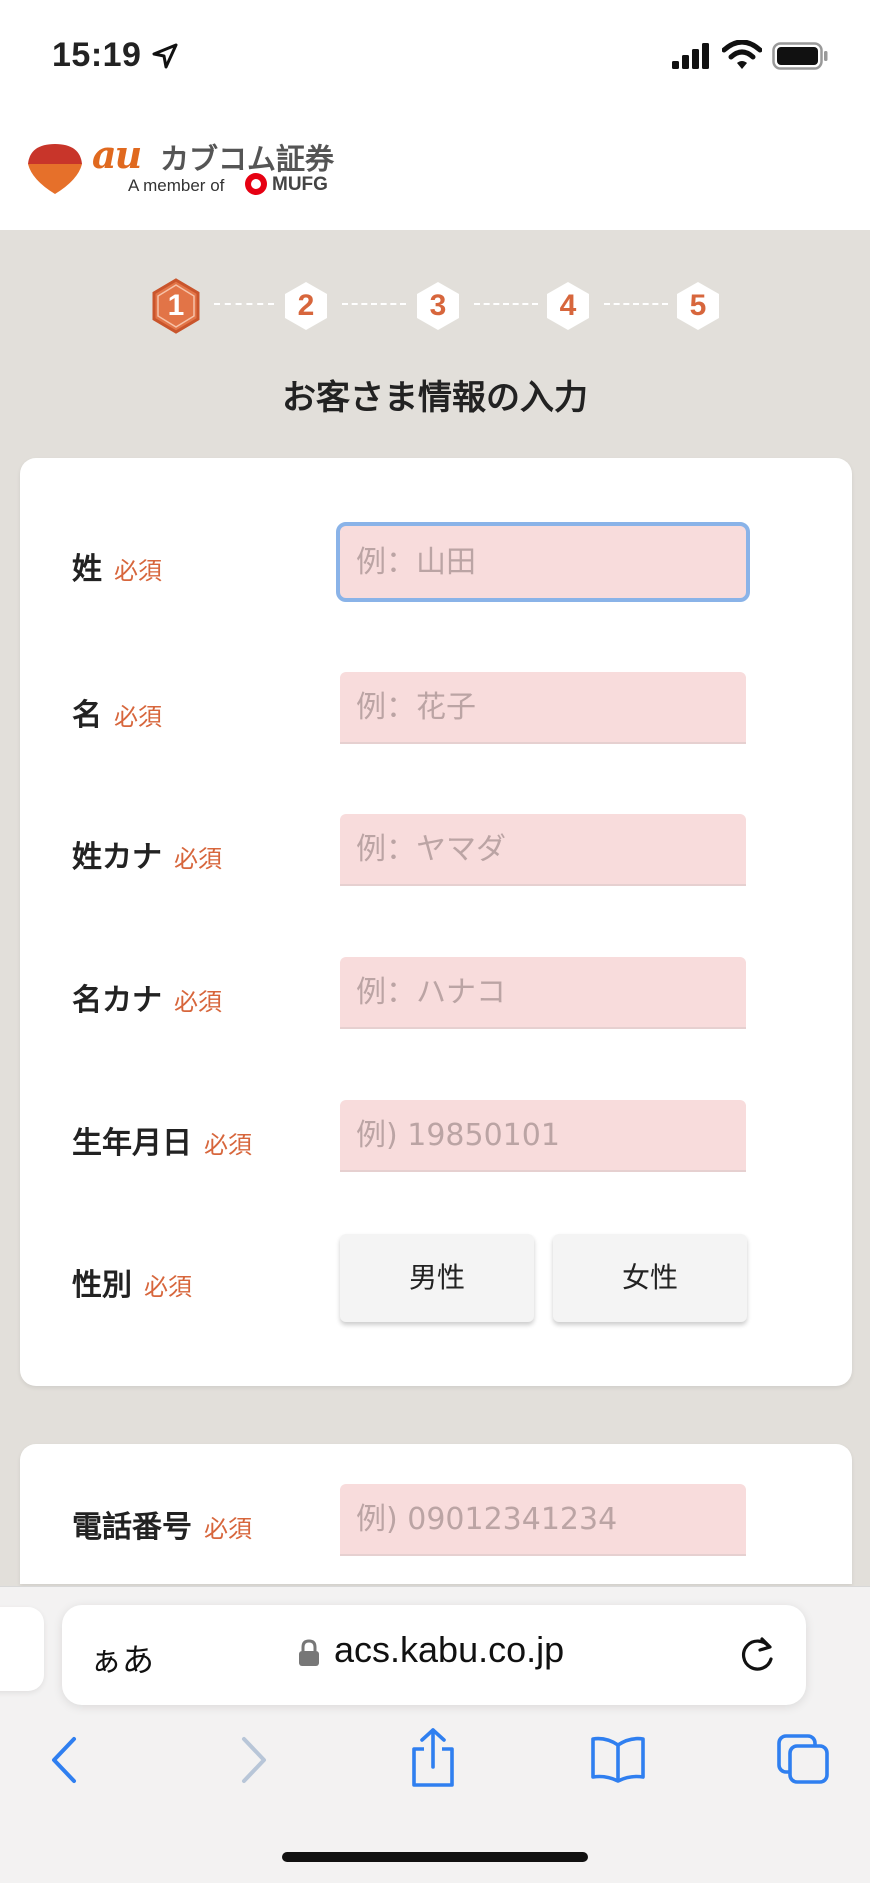 This screenshot has width=870, height=1883. Describe the element at coordinates (55, 169) in the screenshot. I see `kabucom-logo-mark-icon` at that location.